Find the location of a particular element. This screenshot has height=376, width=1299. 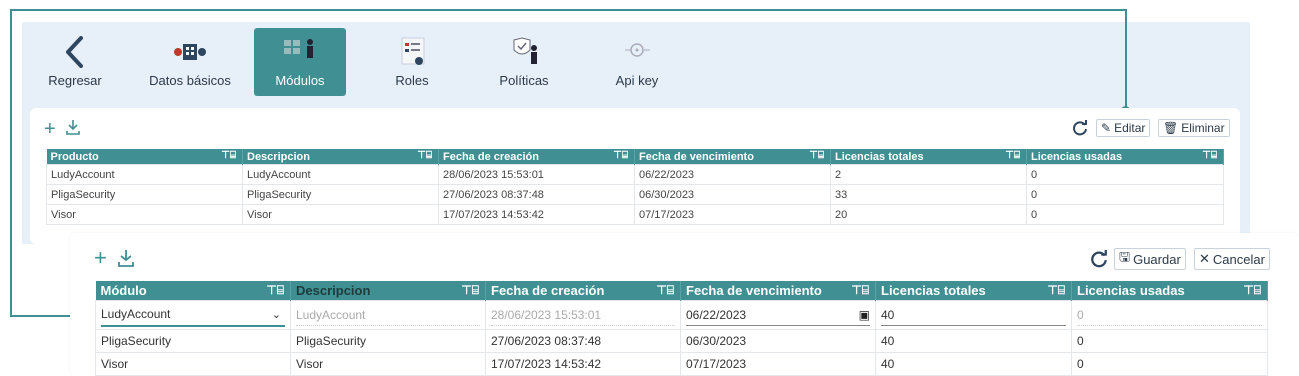

api-key-icon is located at coordinates (637, 50).